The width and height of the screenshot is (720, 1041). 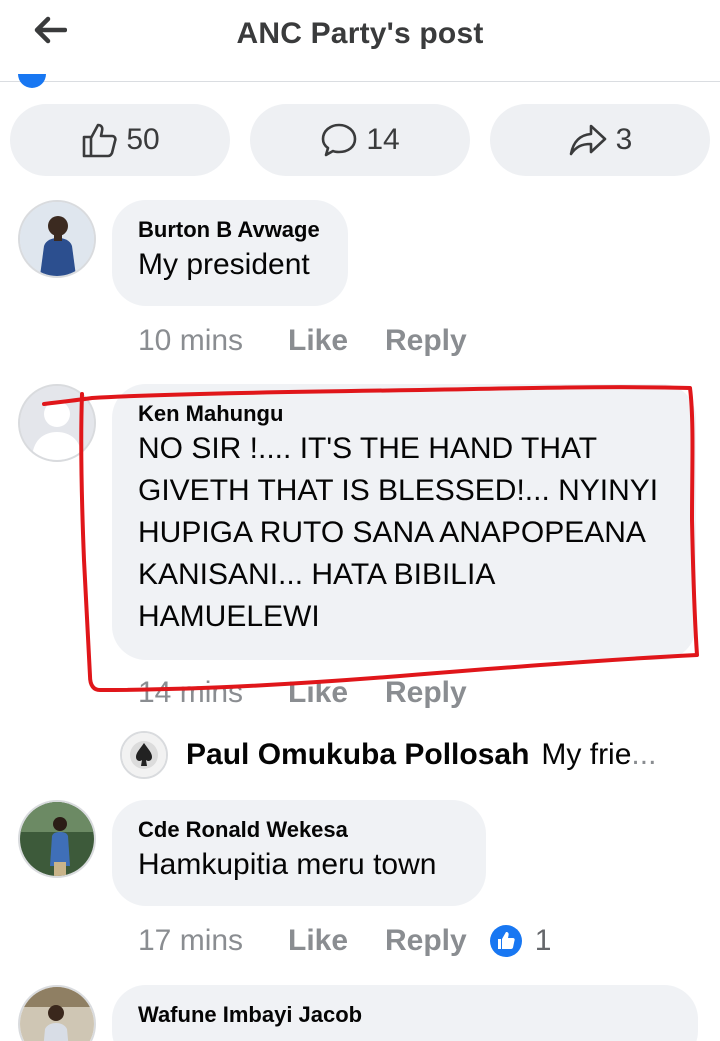 What do you see at coordinates (624, 139) in the screenshot?
I see `share-count: 3` at bounding box center [624, 139].